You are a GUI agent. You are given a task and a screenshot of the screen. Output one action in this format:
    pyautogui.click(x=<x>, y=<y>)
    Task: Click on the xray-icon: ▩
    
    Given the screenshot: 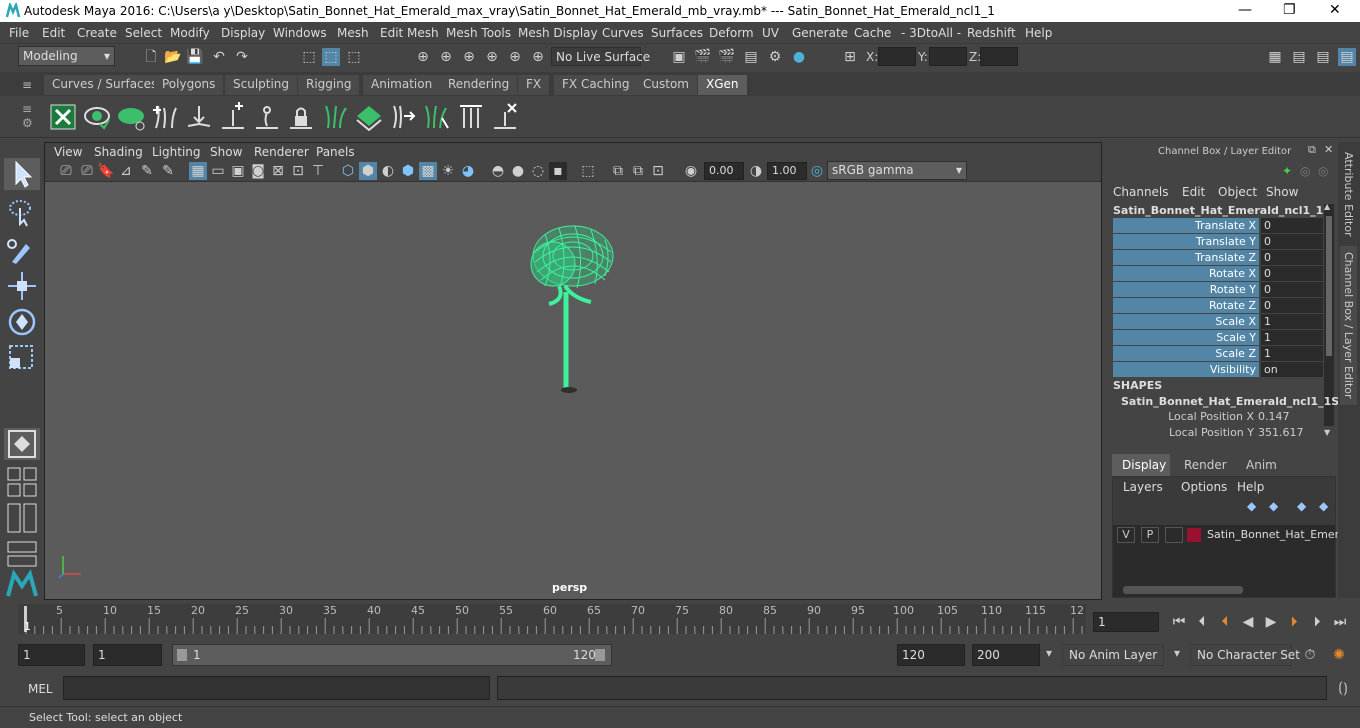 What is the action you would take?
    pyautogui.click(x=428, y=171)
    